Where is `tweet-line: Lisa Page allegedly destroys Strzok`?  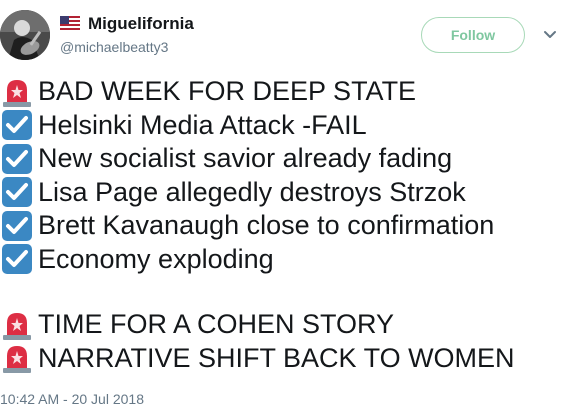
tweet-line: Lisa Page allegedly destroys Strzok is located at coordinates (282, 193).